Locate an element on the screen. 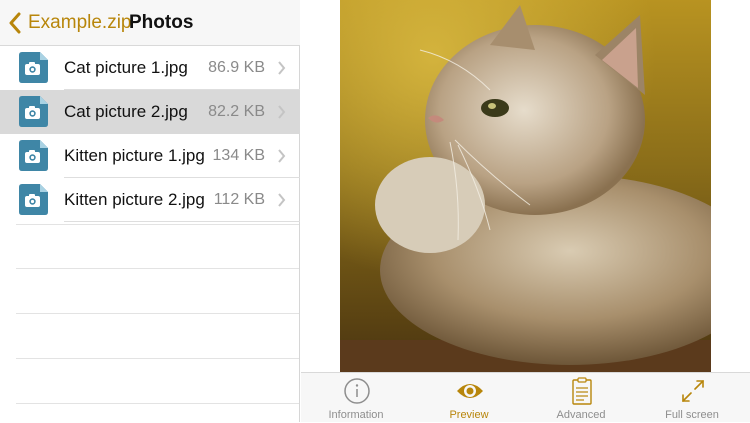  file-size: 112 KB is located at coordinates (239, 199).